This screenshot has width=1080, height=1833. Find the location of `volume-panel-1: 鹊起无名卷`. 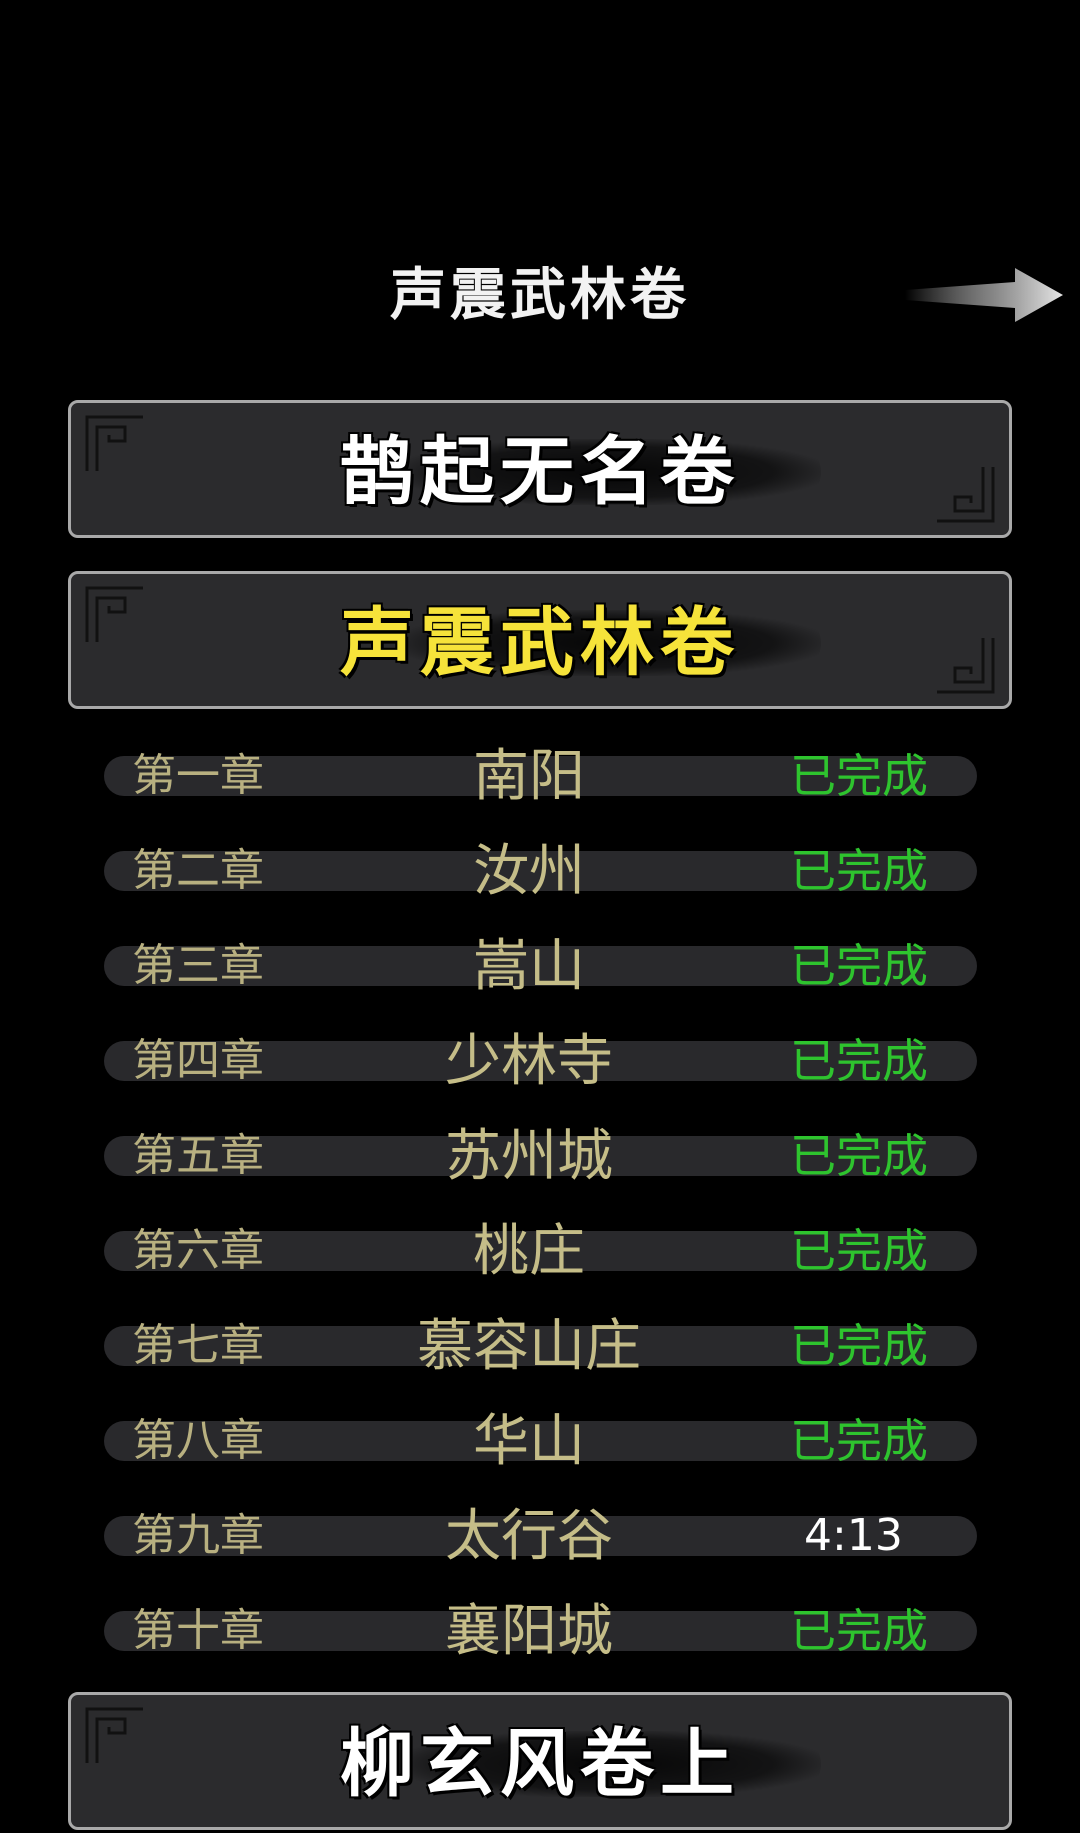

volume-panel-1: 鹊起无名卷 is located at coordinates (540, 469).